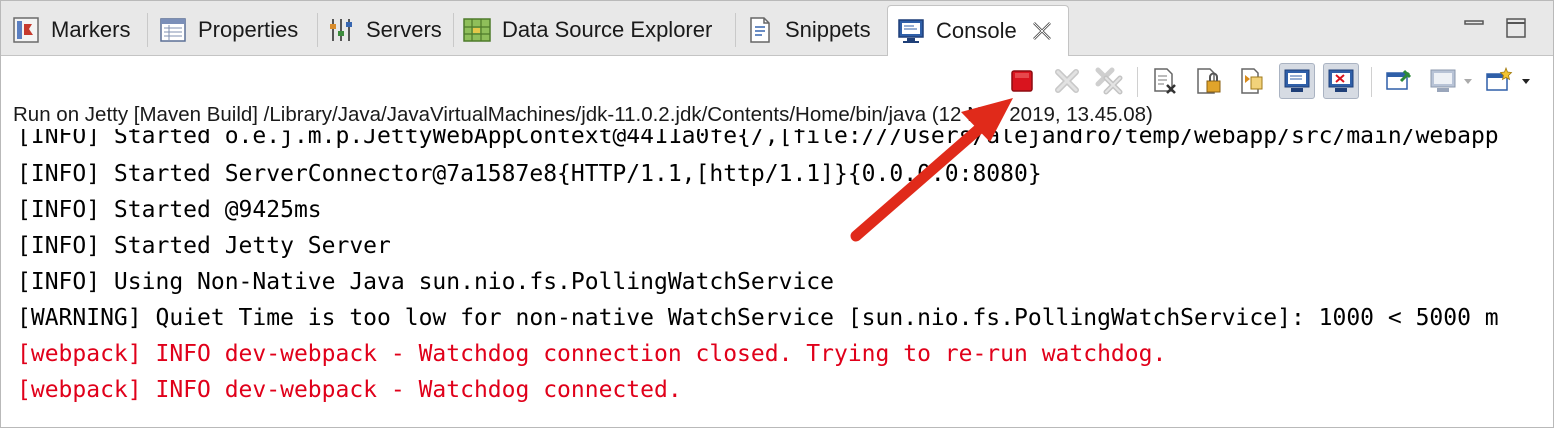 The height and width of the screenshot is (428, 1554). I want to click on tab-console: Console, so click(978, 30).